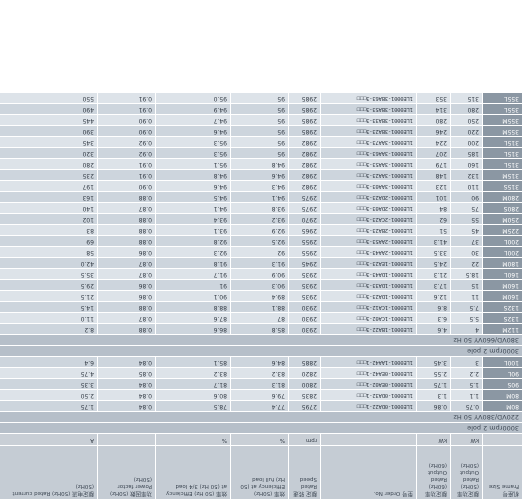 Image resolution: width=523 pixels, height=500 pixels. Describe the element at coordinates (433, 208) in the screenshot. I see `cell-kw2: 84` at that location.